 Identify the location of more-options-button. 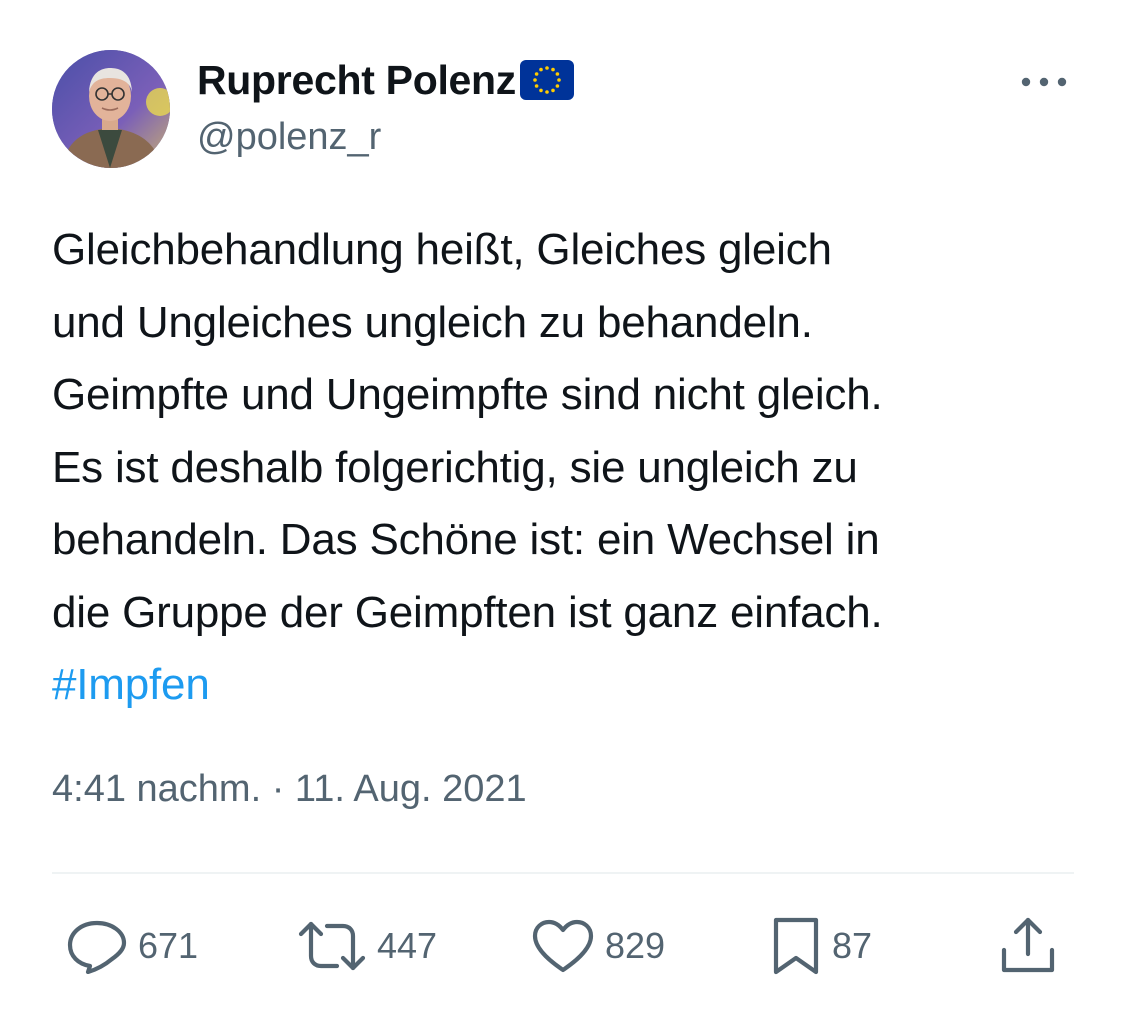
(1044, 82).